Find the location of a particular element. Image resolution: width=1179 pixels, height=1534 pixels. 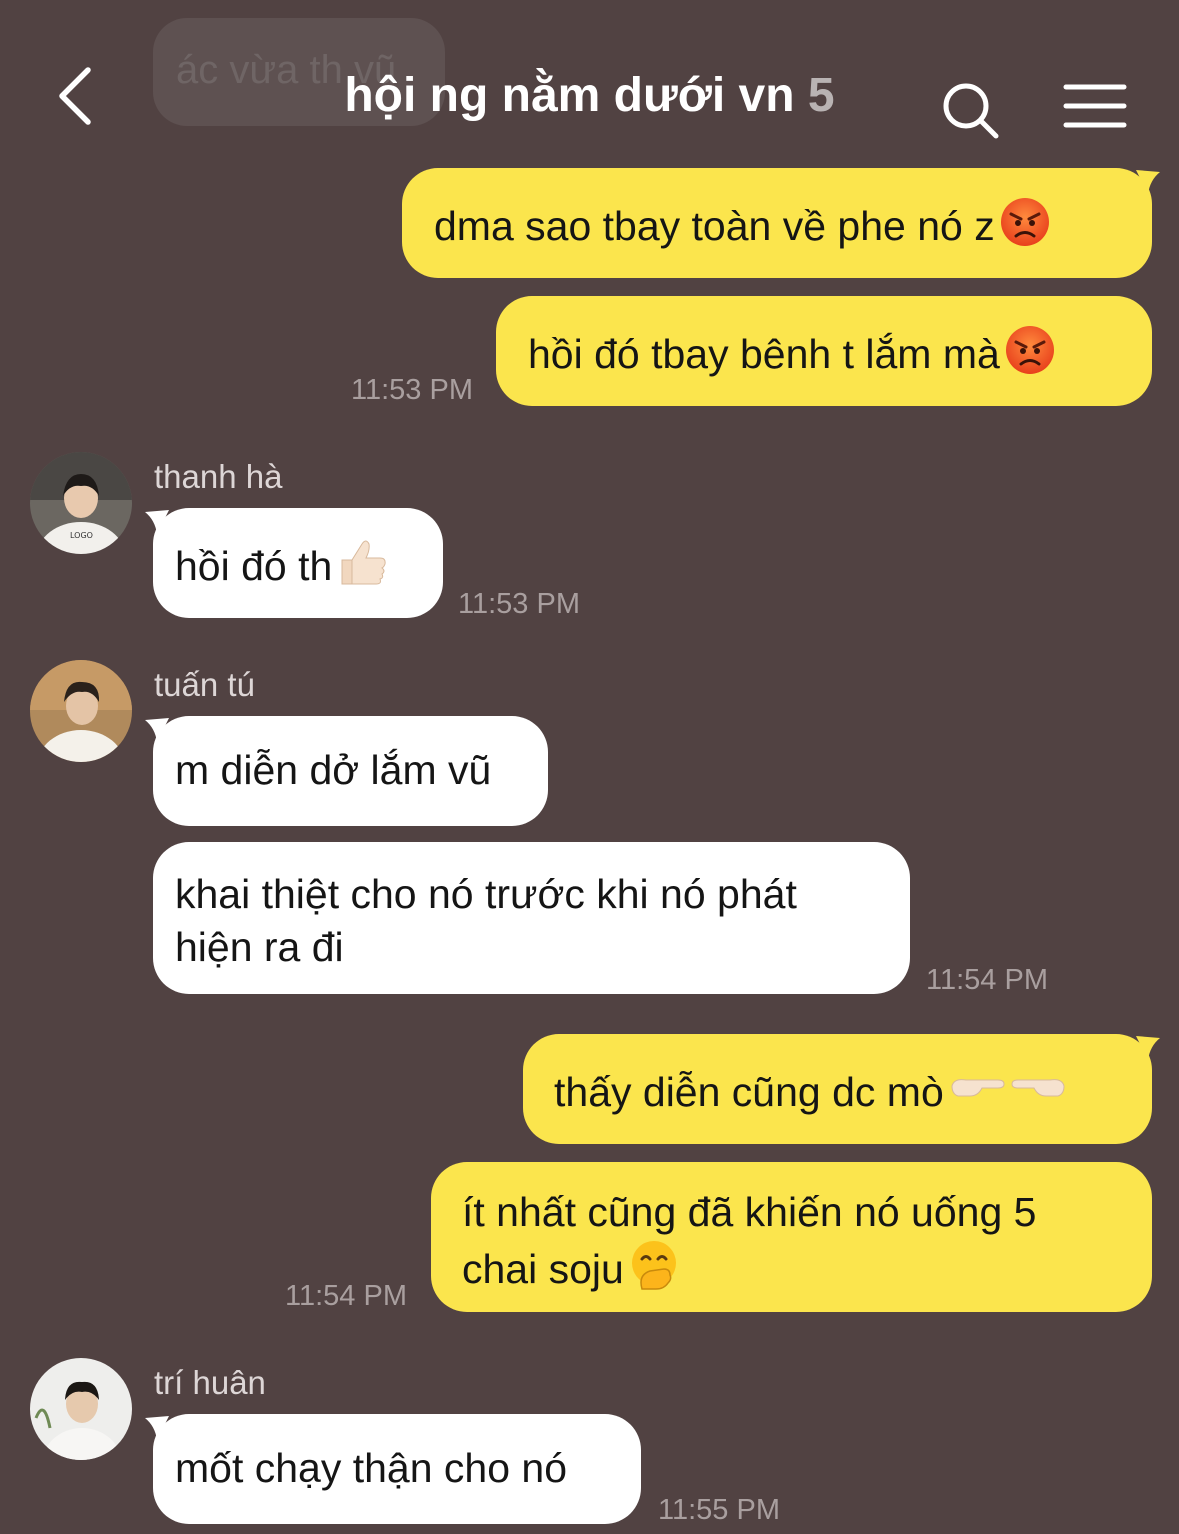

avatar-thanh-ha: LOGO is located at coordinates (81, 503).